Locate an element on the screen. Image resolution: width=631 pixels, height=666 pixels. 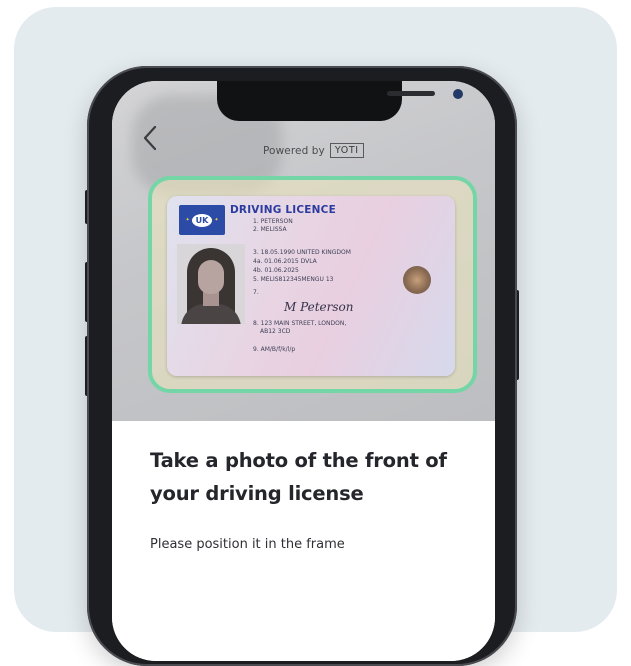
licence-title: DRIVING LICENCE is located at coordinates (283, 210).